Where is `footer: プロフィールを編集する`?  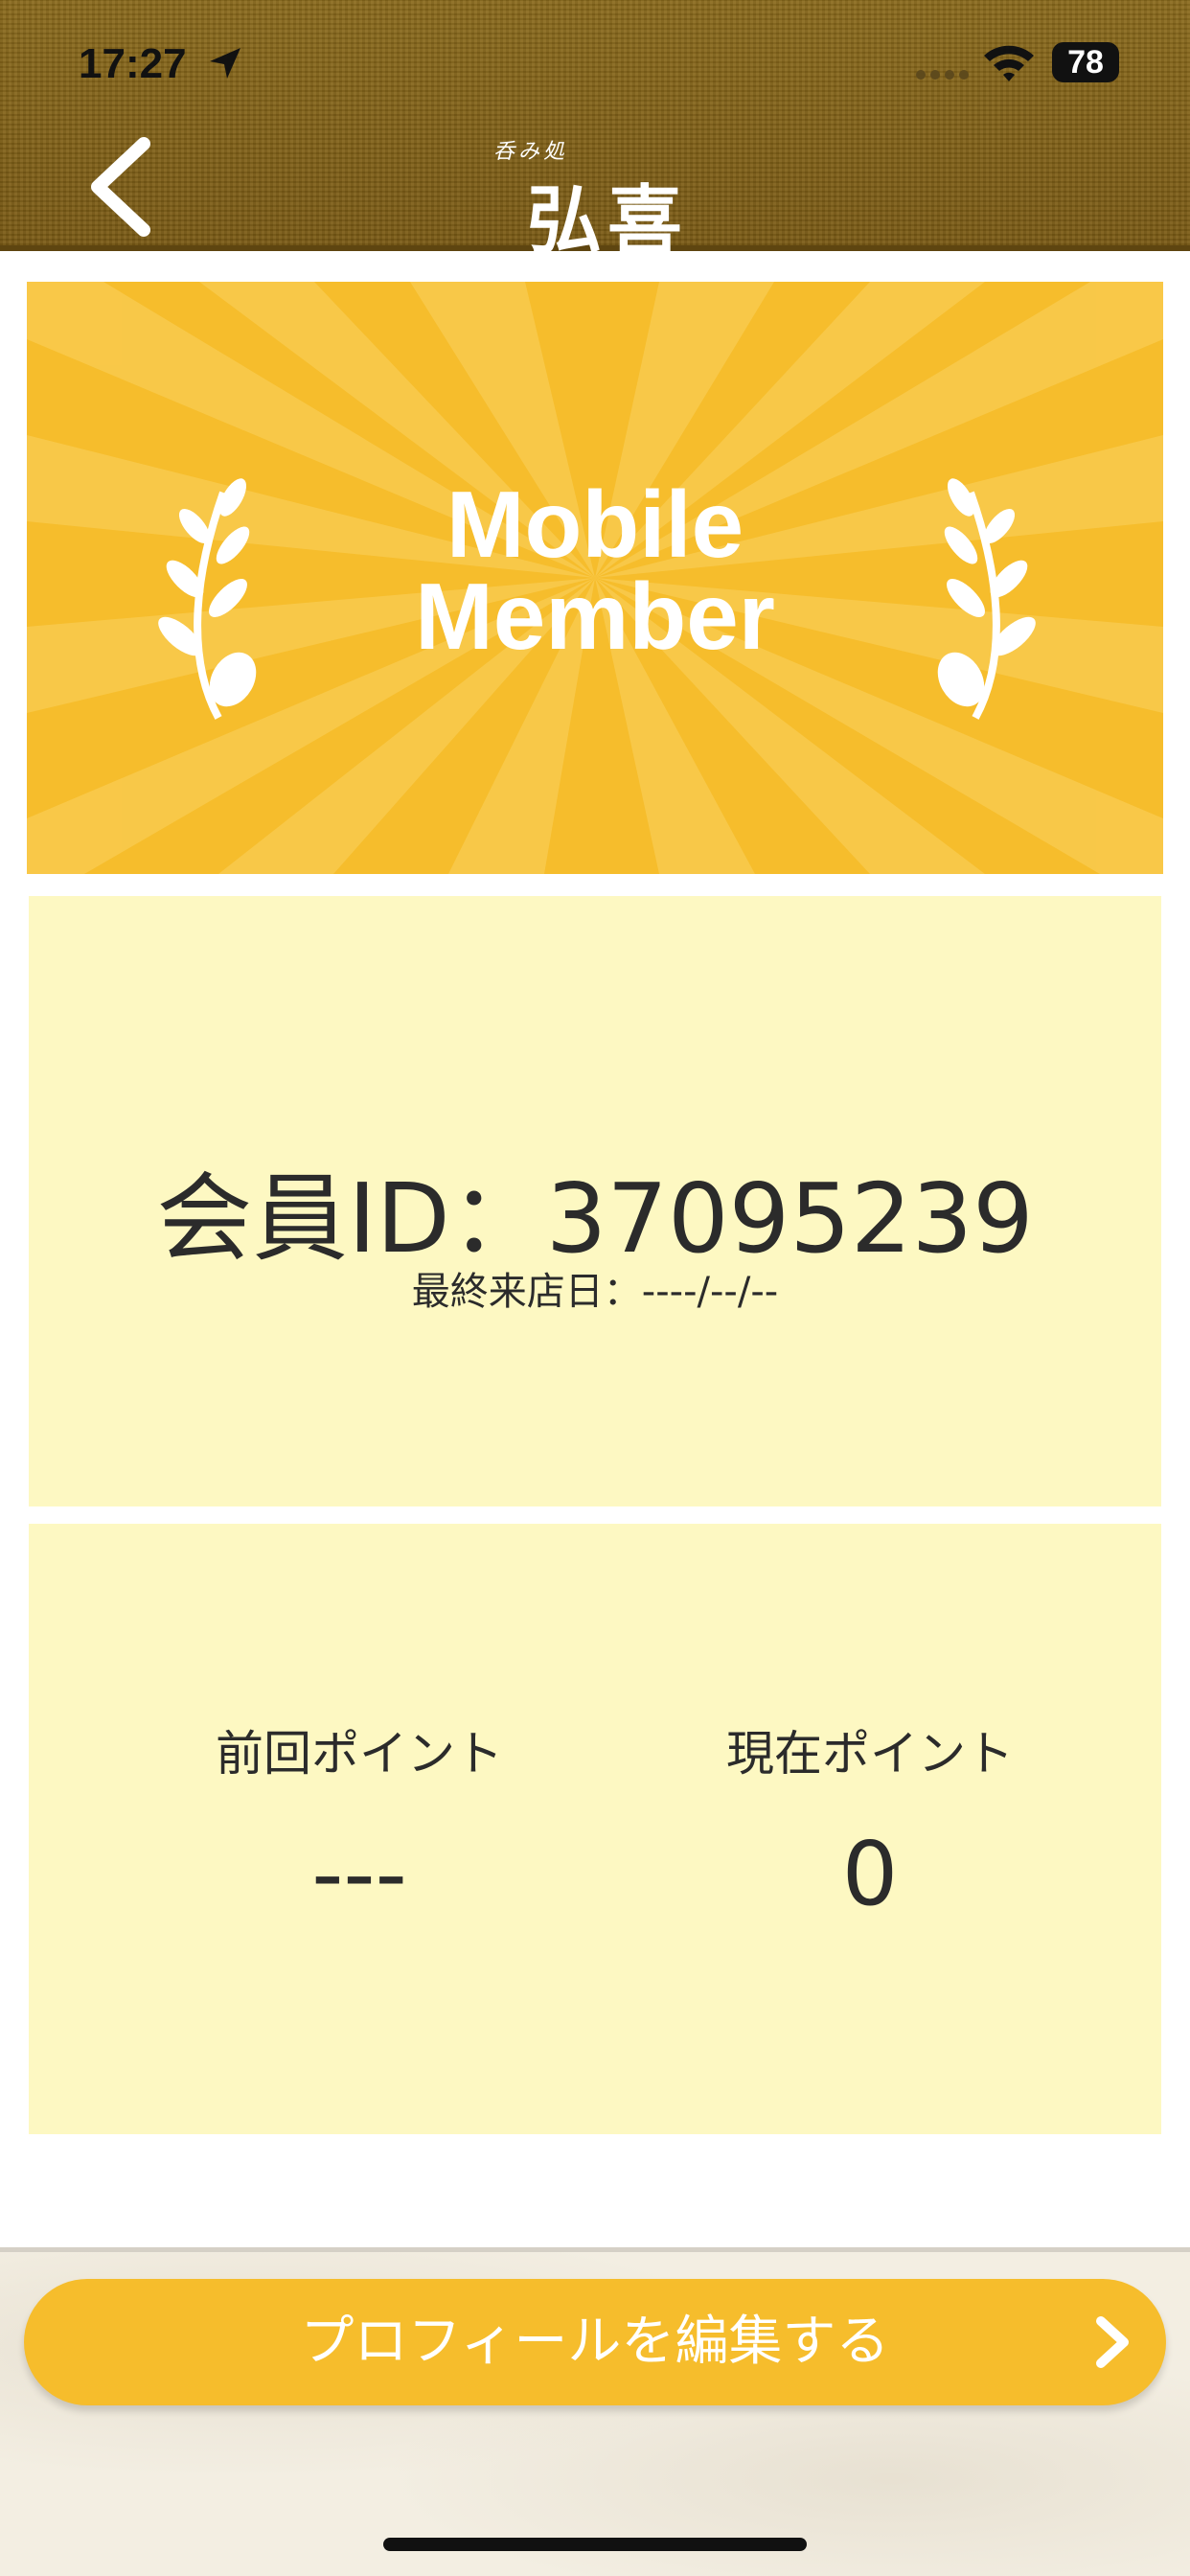 footer: プロフィールを編集する is located at coordinates (595, 2414).